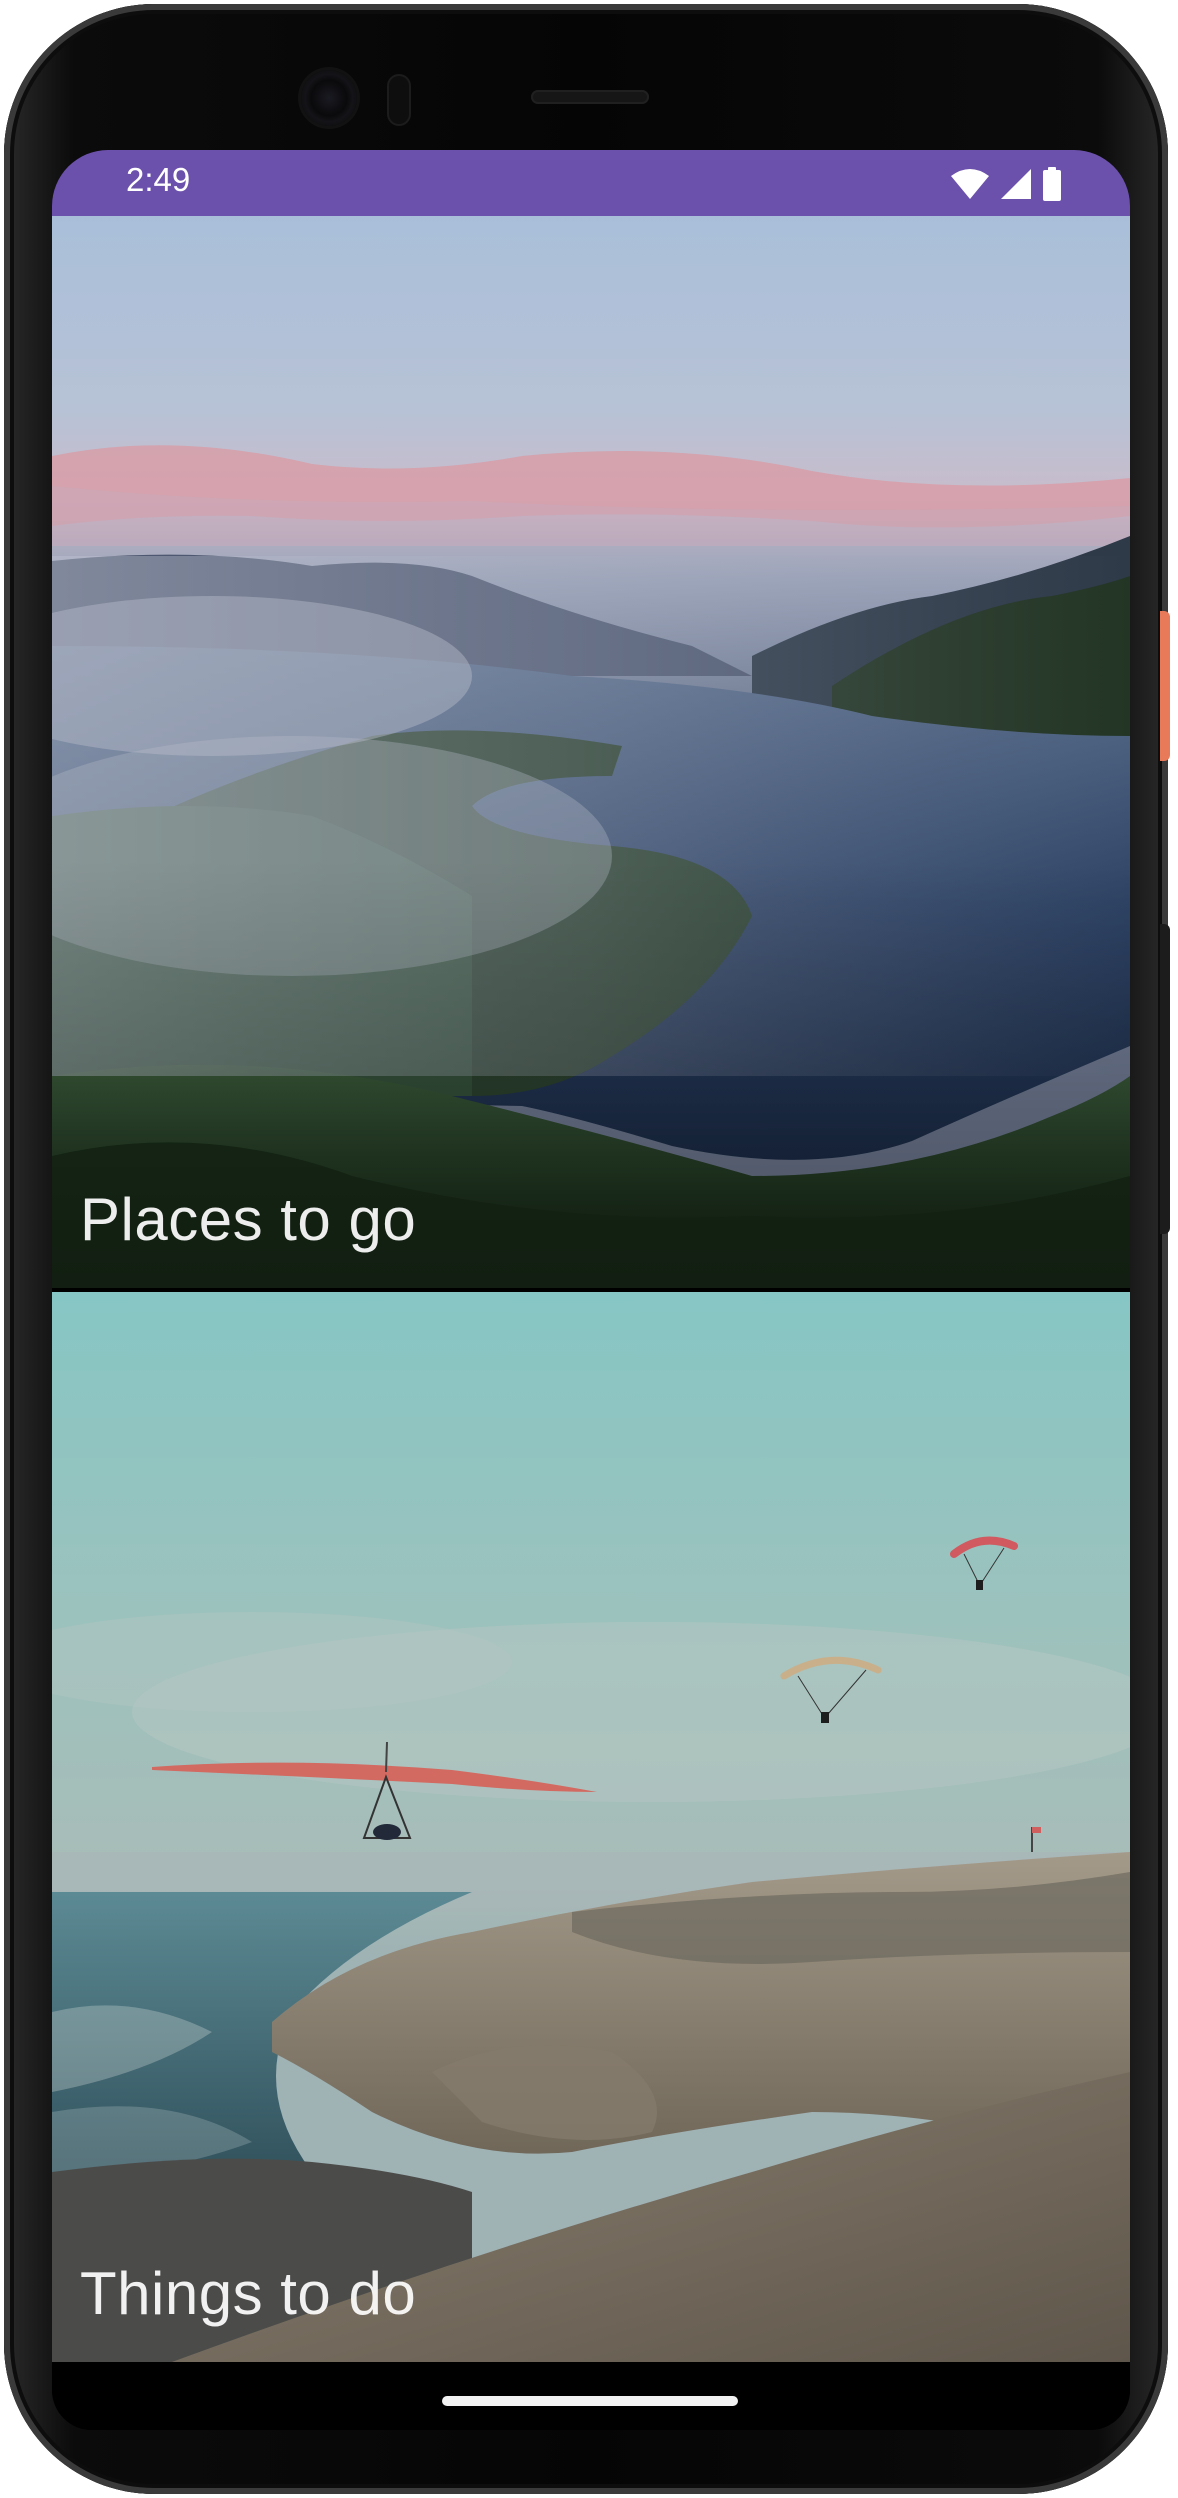 The height and width of the screenshot is (2498, 1178). Describe the element at coordinates (1052, 184) in the screenshot. I see `battery-icon` at that location.